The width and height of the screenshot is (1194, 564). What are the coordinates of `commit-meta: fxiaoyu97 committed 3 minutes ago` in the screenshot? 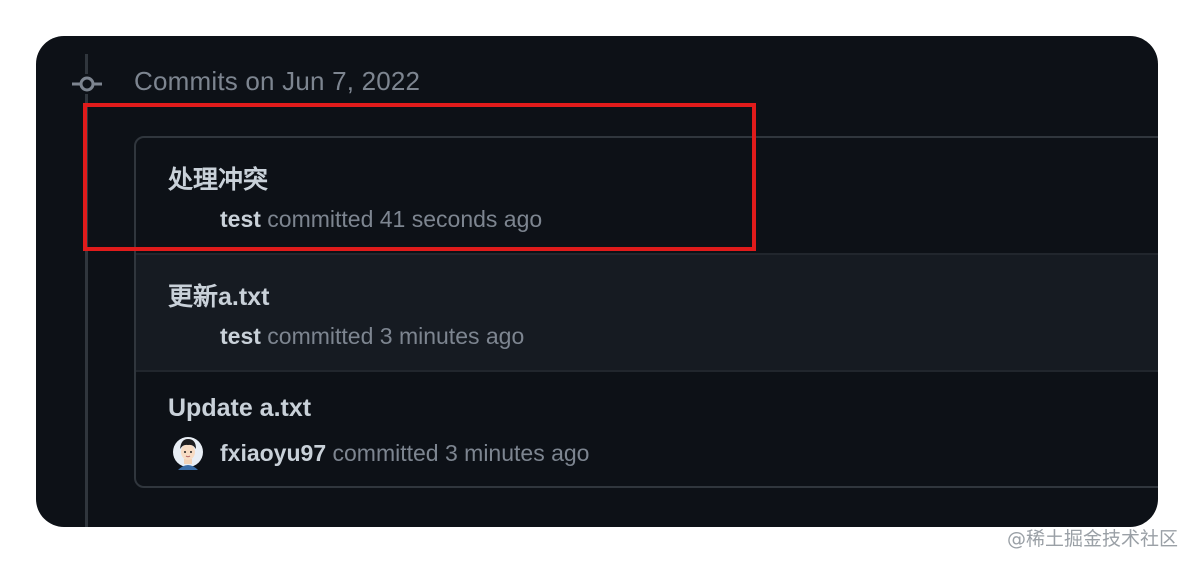 It's located at (404, 453).